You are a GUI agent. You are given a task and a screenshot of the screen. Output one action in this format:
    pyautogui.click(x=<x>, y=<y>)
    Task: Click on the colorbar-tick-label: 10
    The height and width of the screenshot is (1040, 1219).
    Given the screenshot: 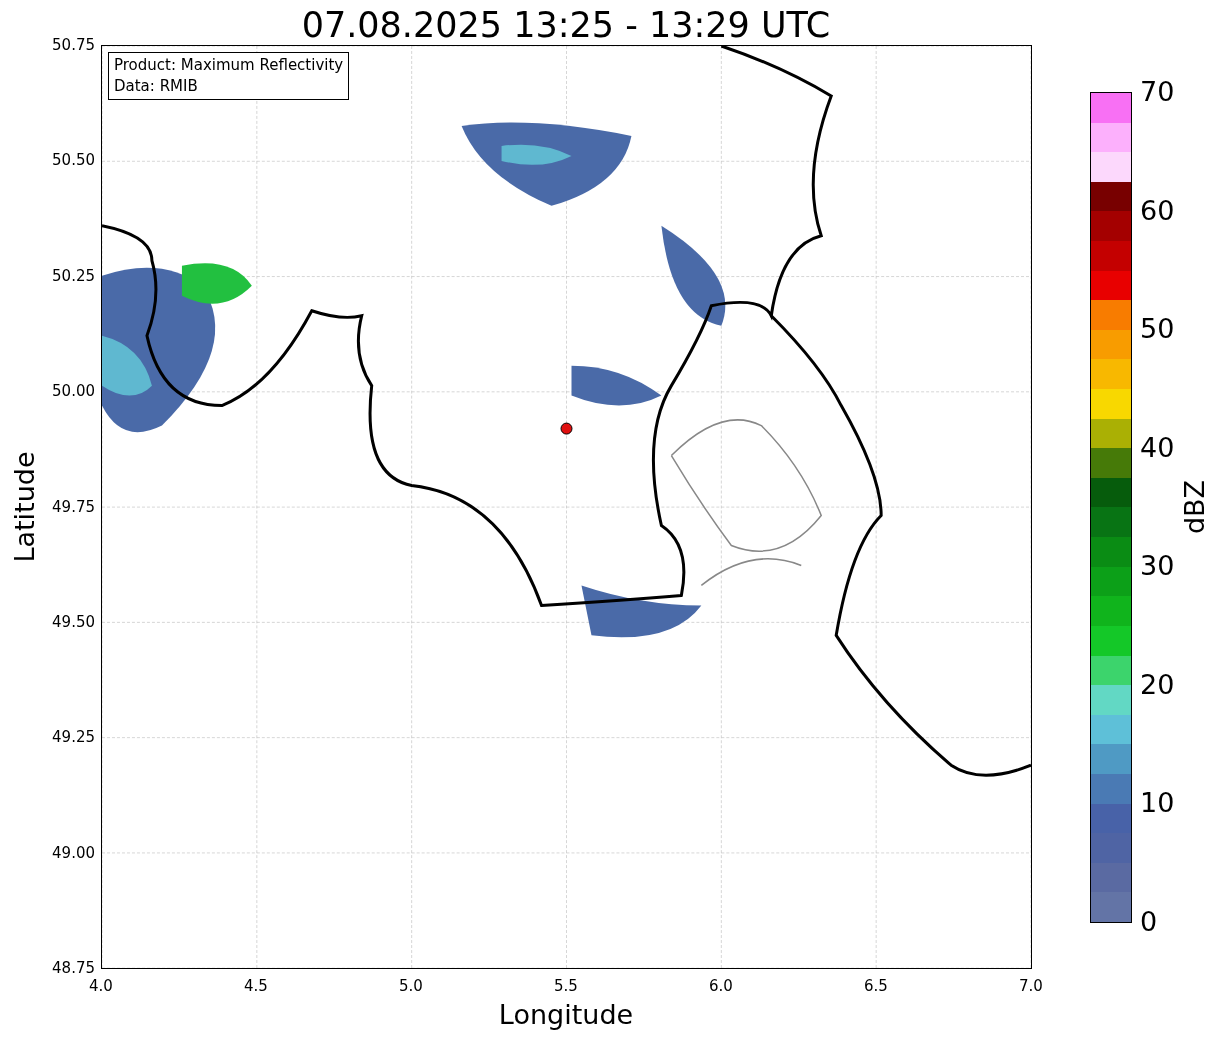 What is the action you would take?
    pyautogui.click(x=1157, y=803)
    